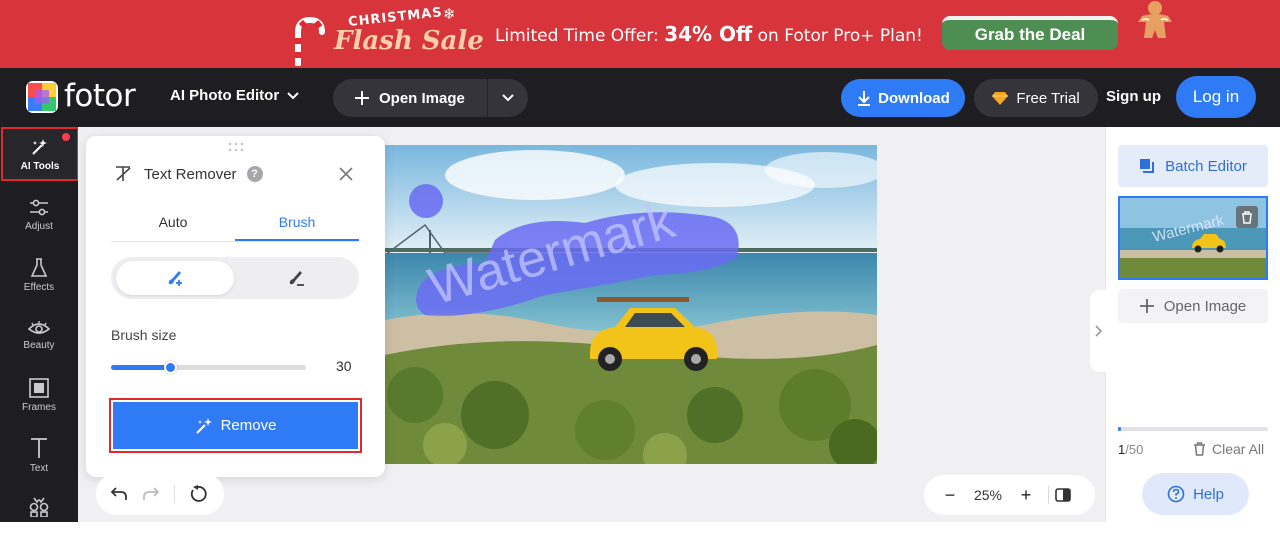 Image resolution: width=1280 pixels, height=560 pixels. Describe the element at coordinates (254, 174) in the screenshot. I see `help-icon: ?` at that location.